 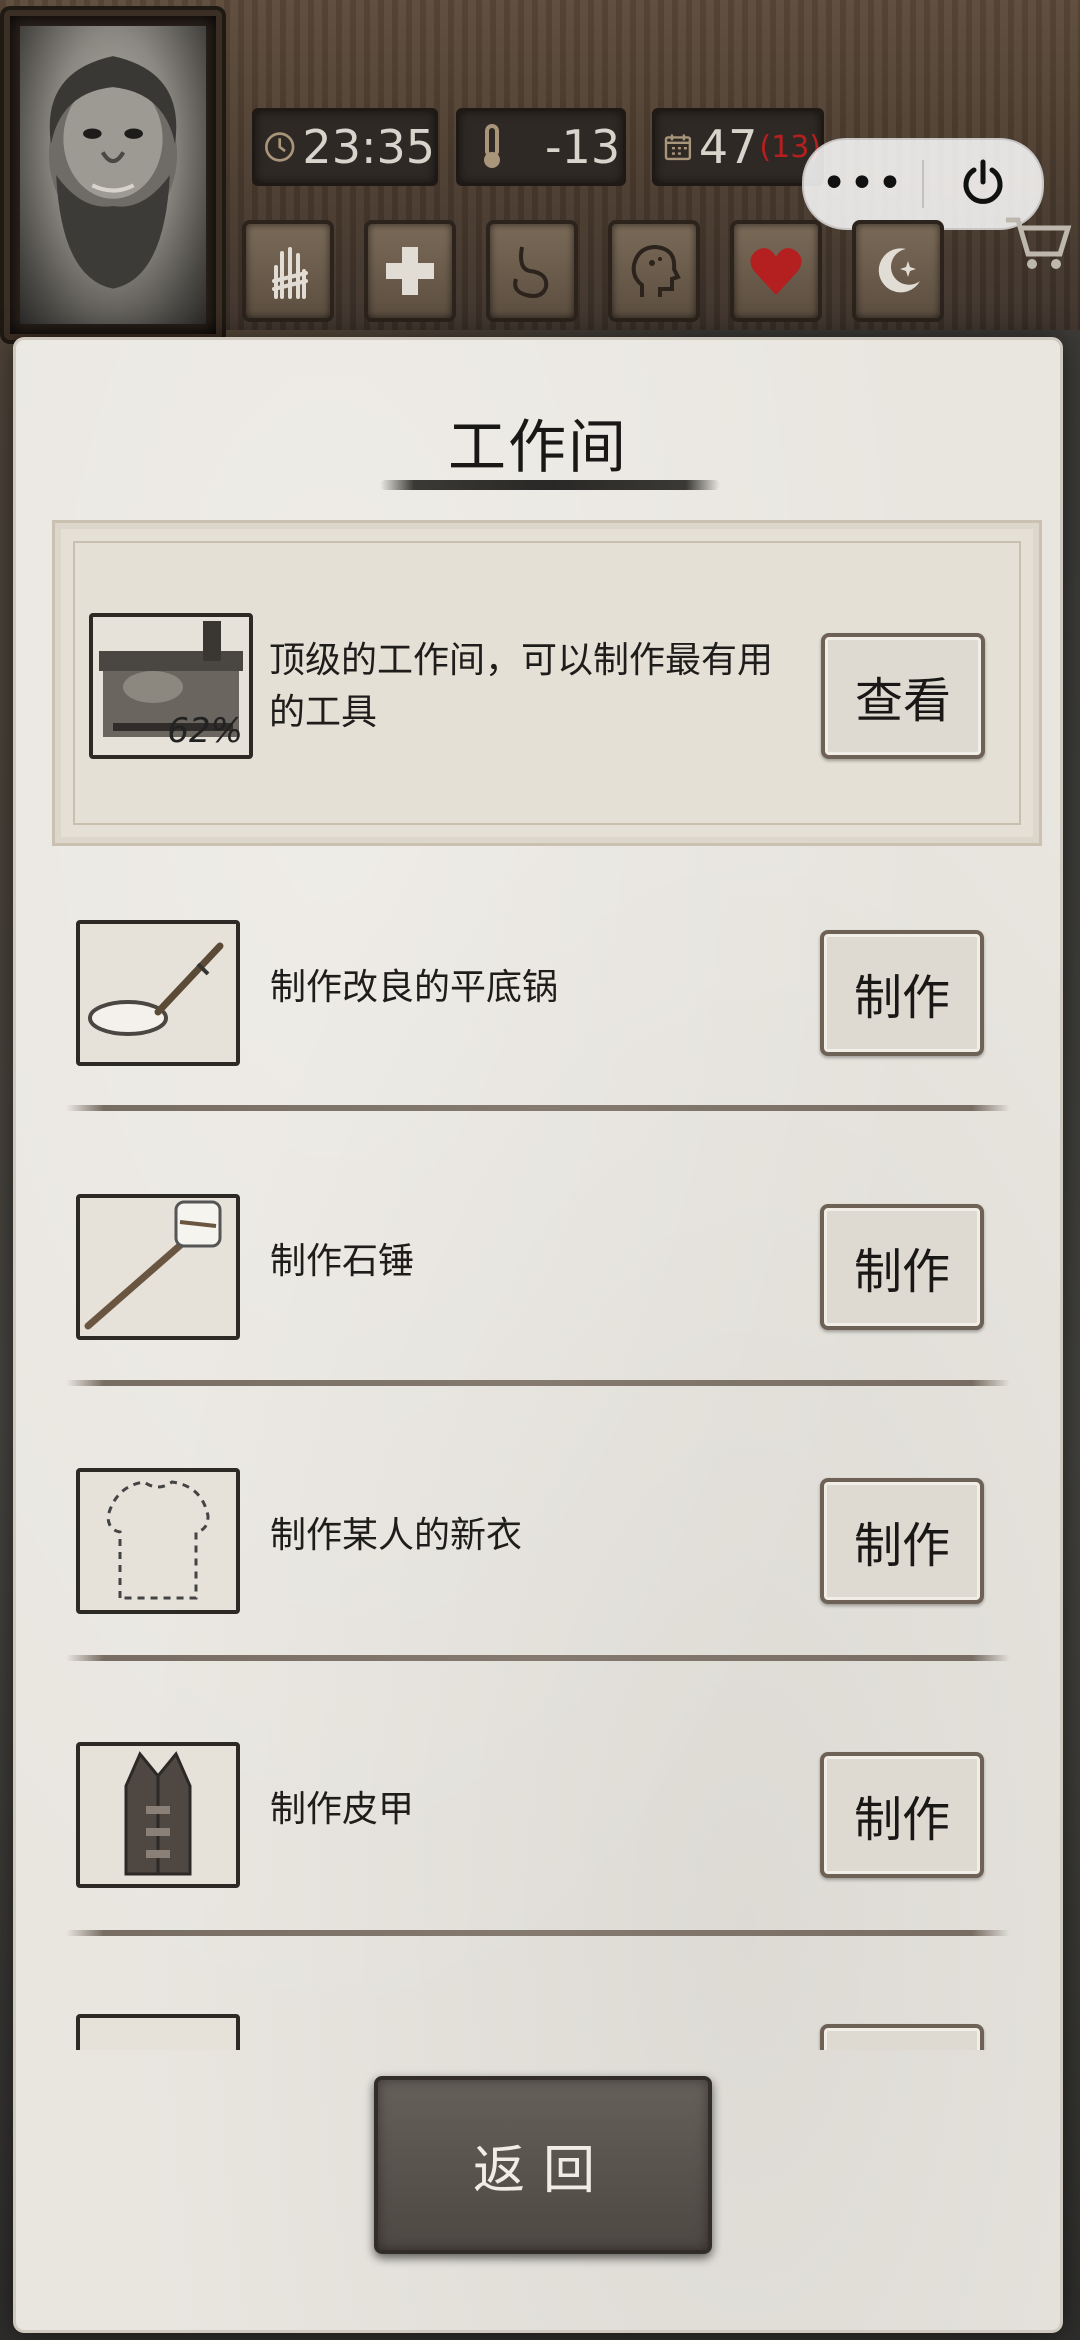 I want to click on frying-pan-icon, so click(x=156, y=989).